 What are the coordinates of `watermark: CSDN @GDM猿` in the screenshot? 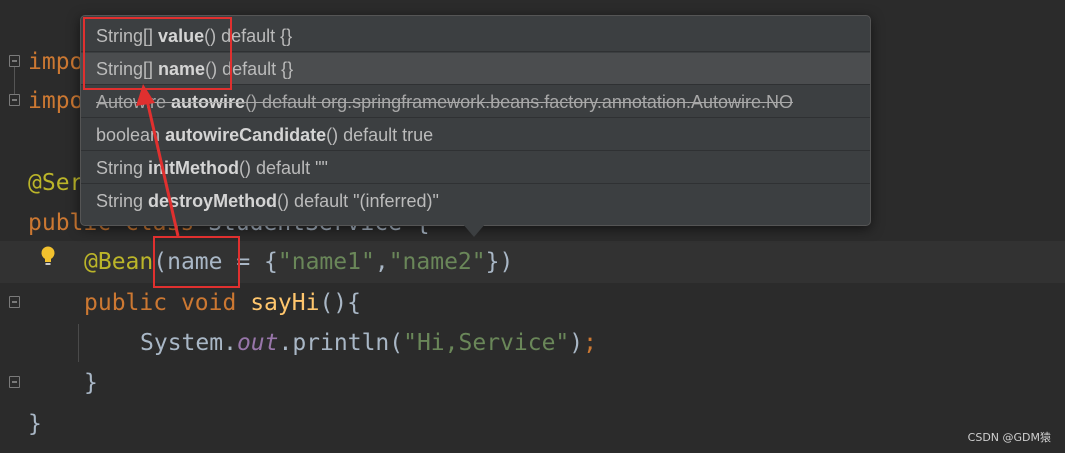 It's located at (1009, 437).